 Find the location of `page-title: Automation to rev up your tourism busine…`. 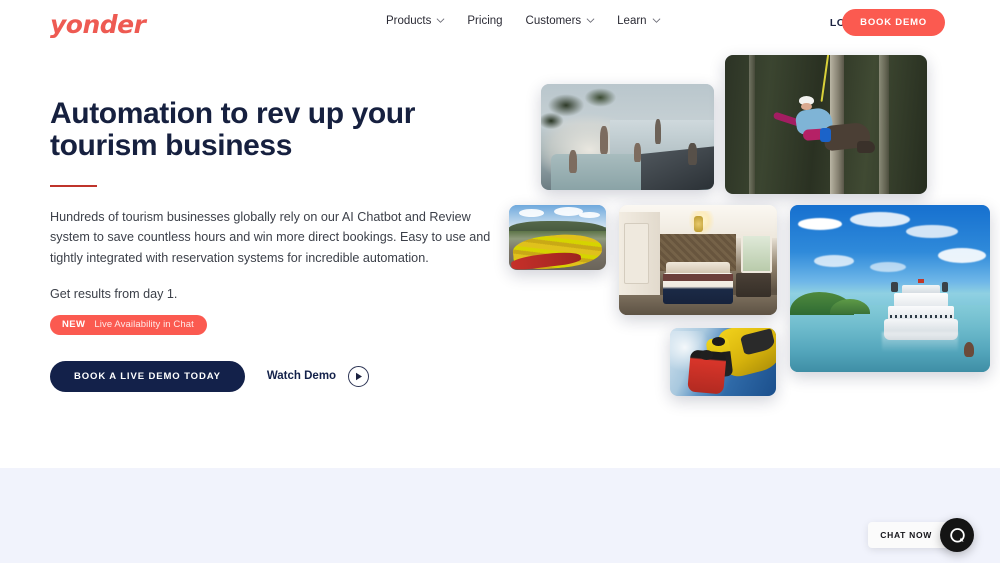

page-title: Automation to rev up your tourism busine… is located at coordinates (233, 130).